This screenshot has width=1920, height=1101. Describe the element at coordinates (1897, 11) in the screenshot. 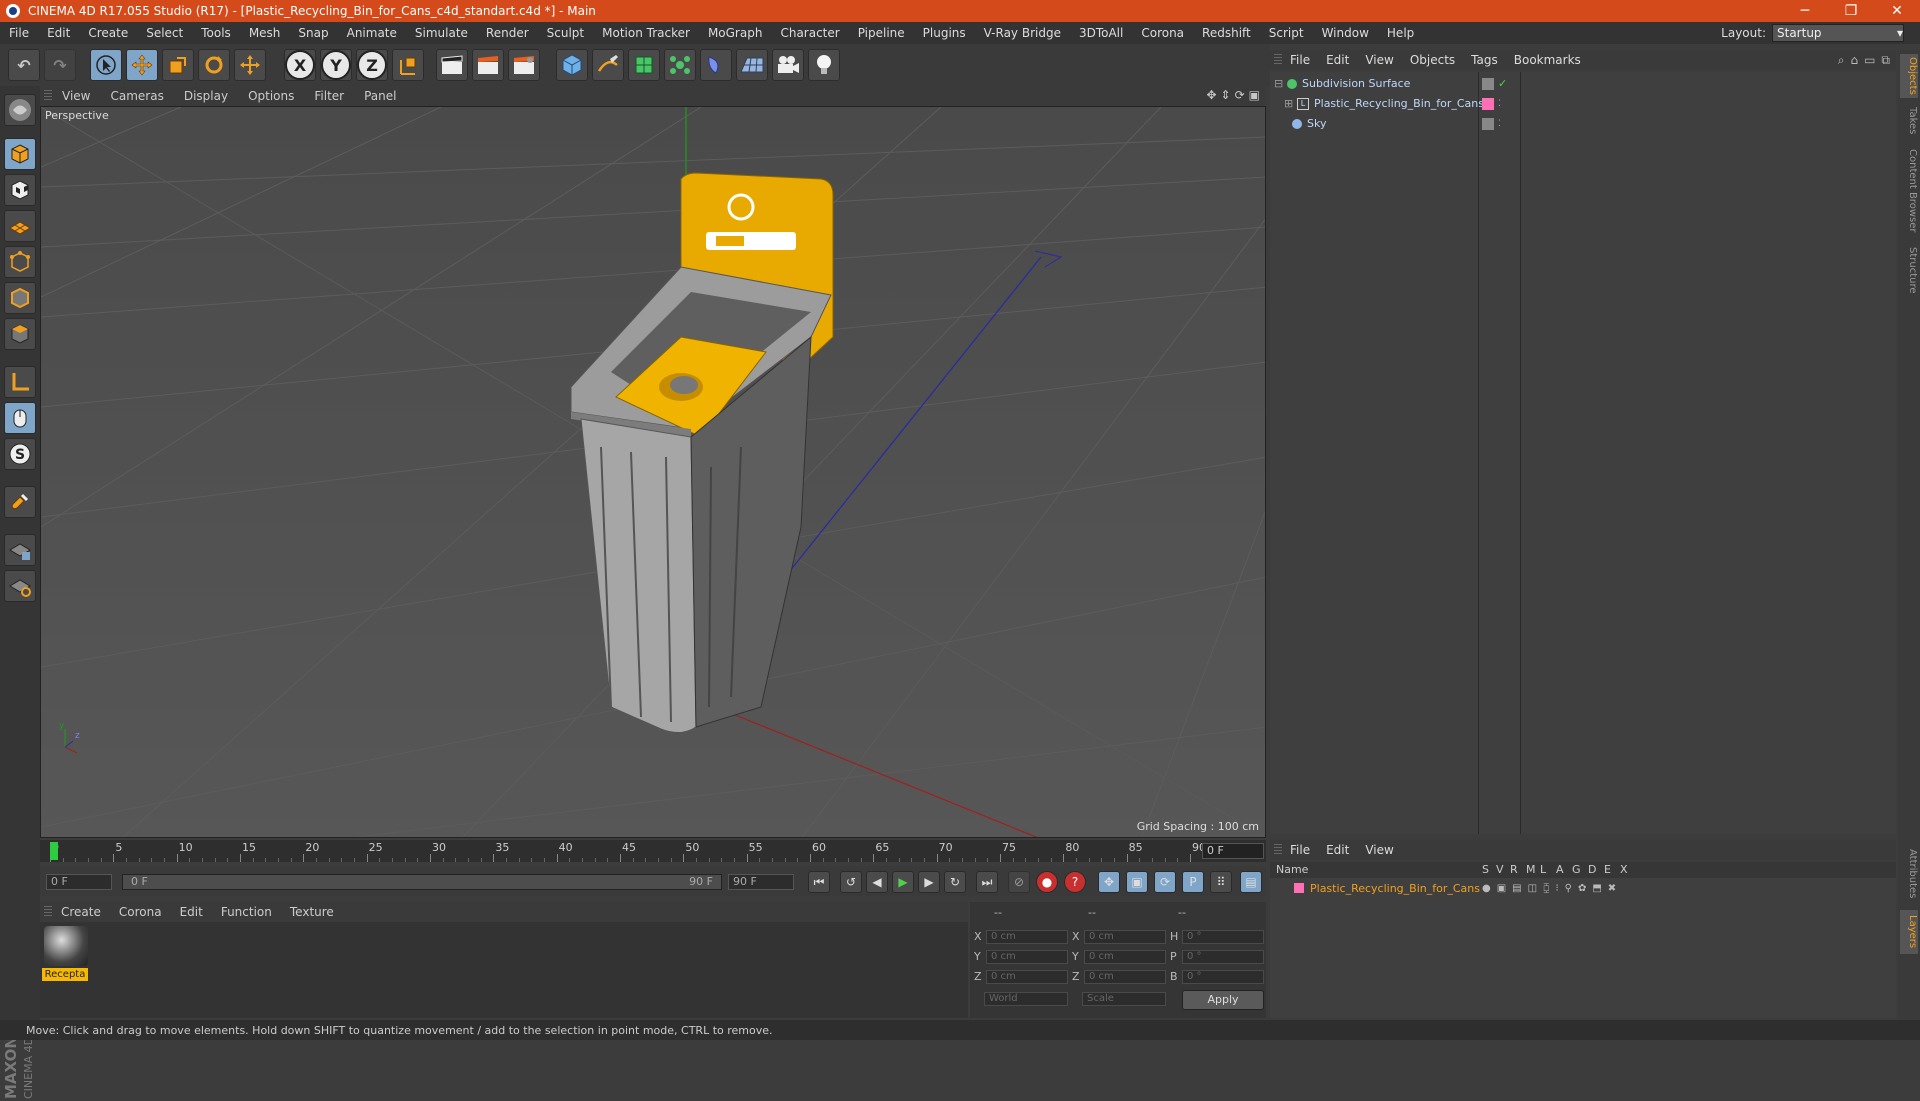

I see `close-button: ✕` at that location.